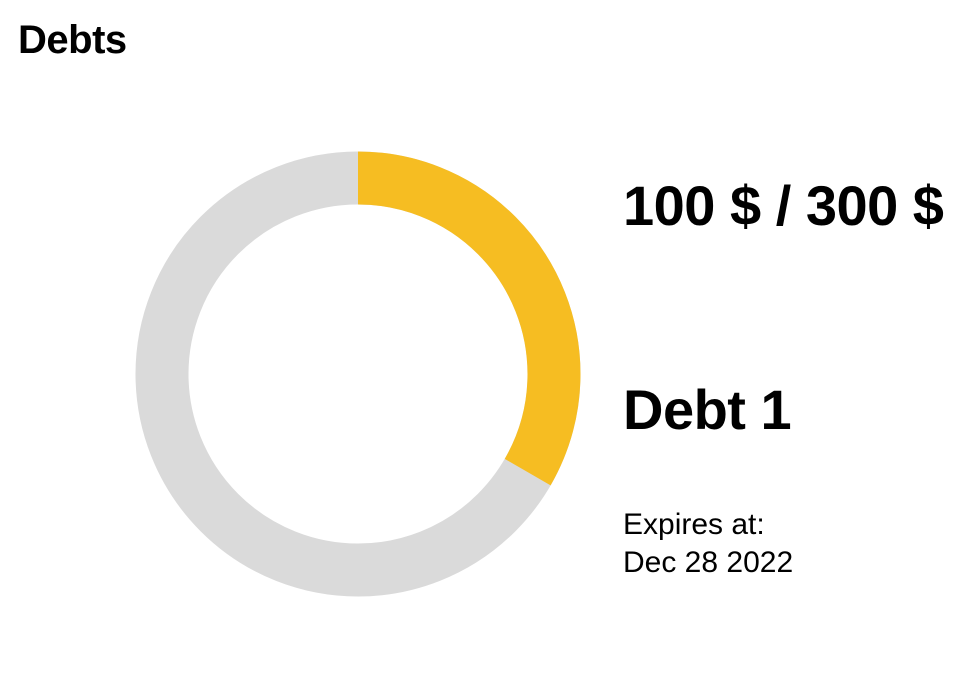  What do you see at coordinates (708, 562) in the screenshot?
I see `expiry-date: Dec 28 2022` at bounding box center [708, 562].